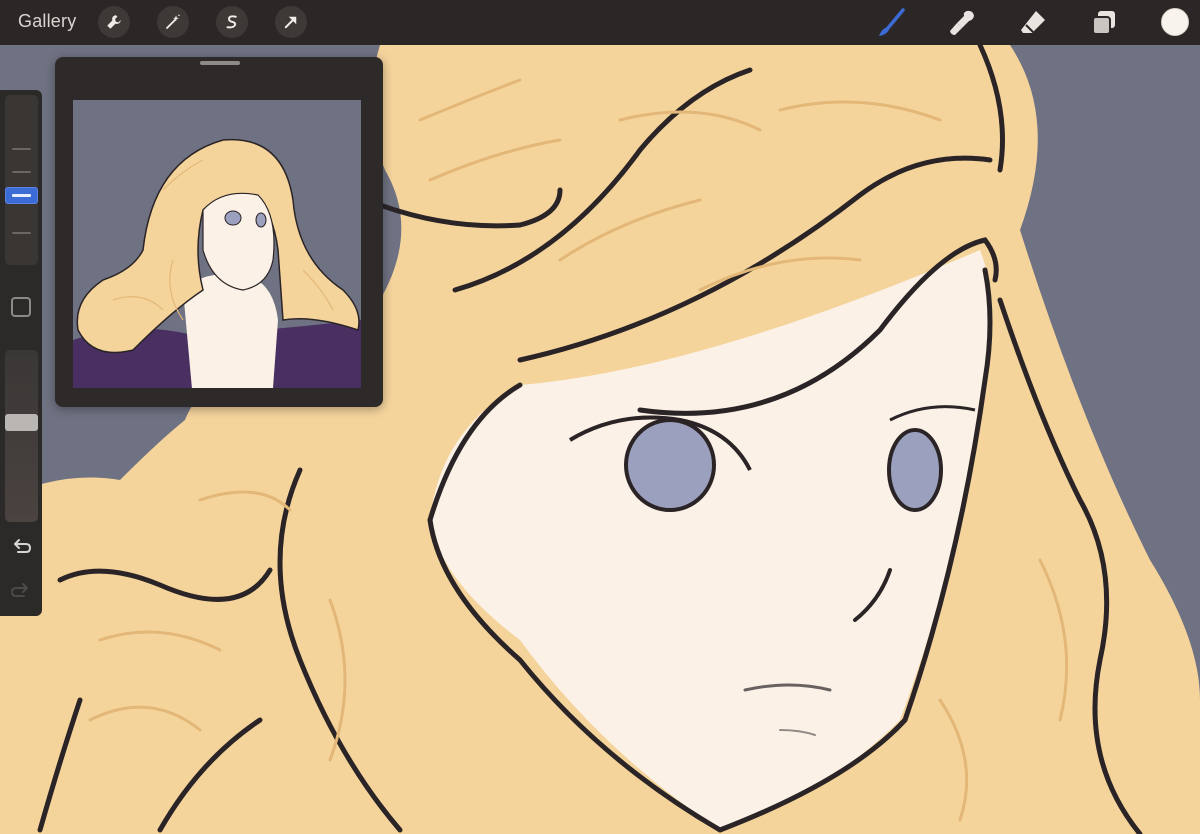  Describe the element at coordinates (217, 244) in the screenshot. I see `reference-thumbnail` at that location.